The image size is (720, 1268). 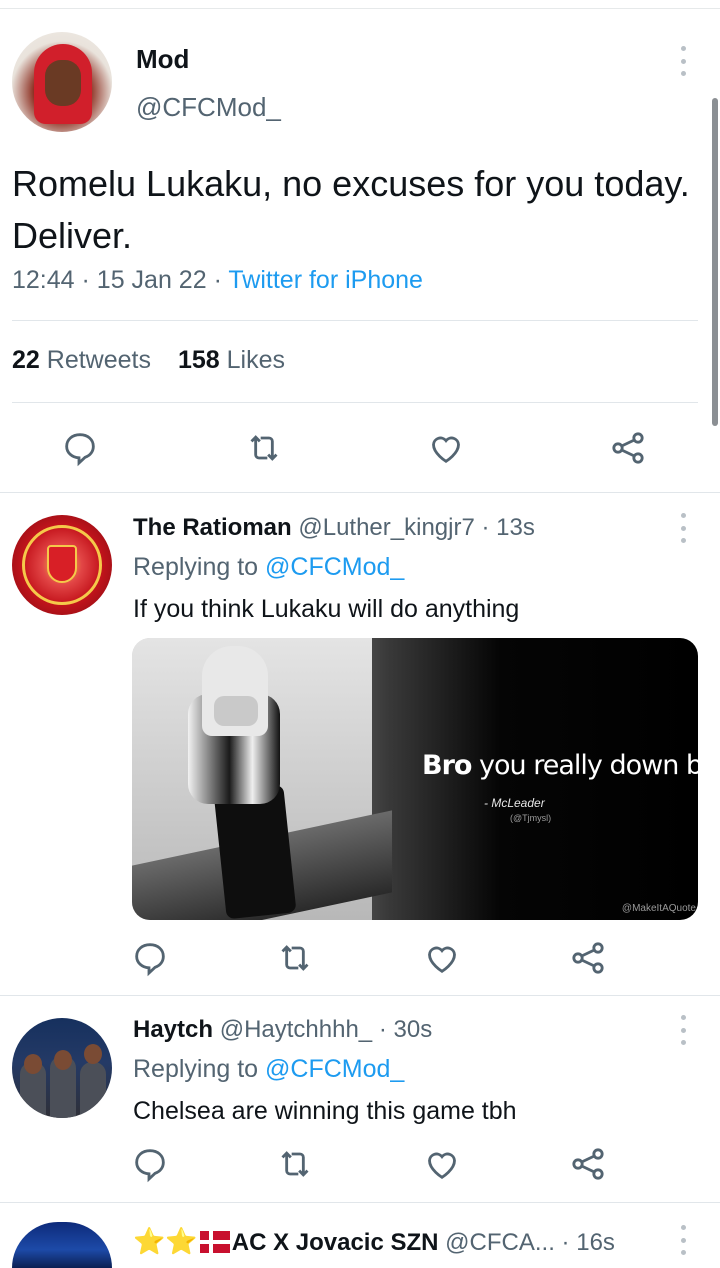 I want to click on main-action-row, so click(x=360, y=448).